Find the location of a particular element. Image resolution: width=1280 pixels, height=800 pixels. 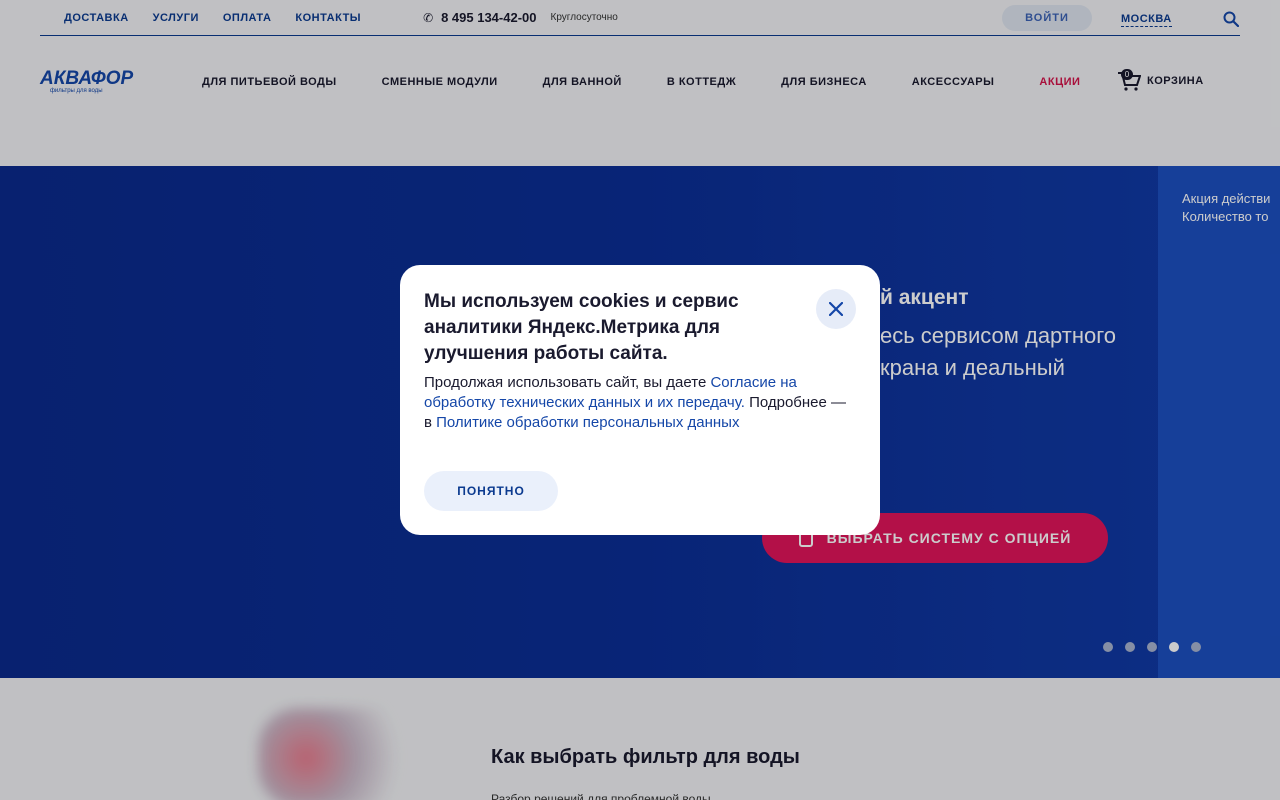

policy-link: Политике обработки персональных данных is located at coordinates (587, 422).